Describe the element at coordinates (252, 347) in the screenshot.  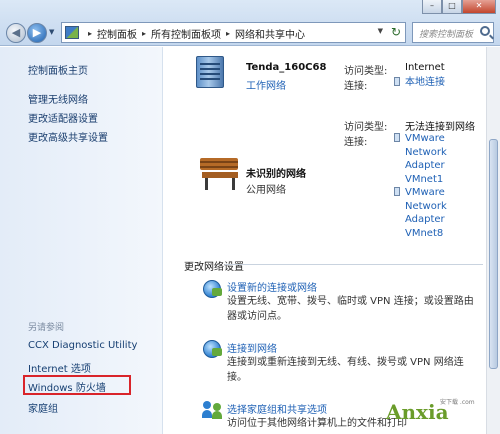
I see `task-link-connect: 连接到网络` at that location.